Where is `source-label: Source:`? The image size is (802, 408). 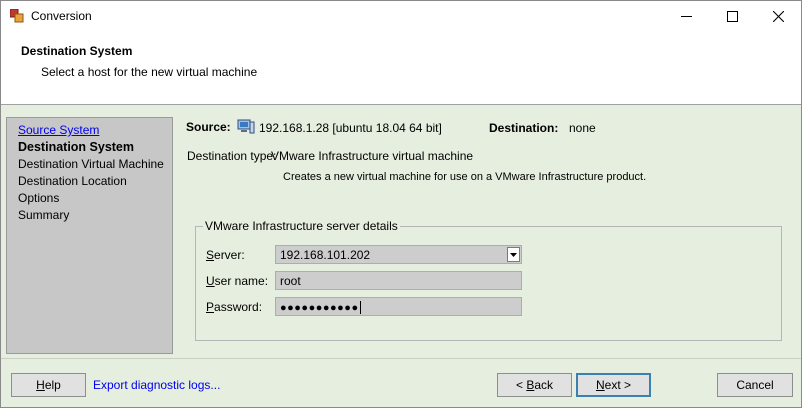 source-label: Source: is located at coordinates (208, 127).